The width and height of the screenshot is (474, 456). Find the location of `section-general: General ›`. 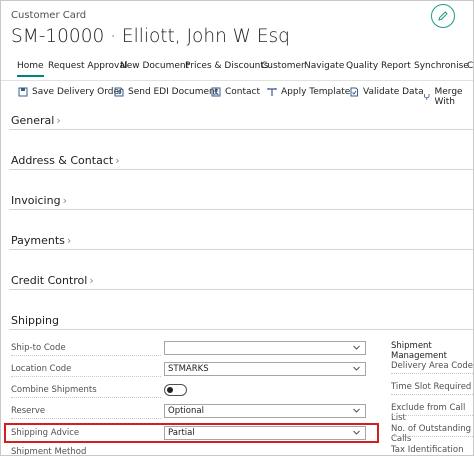

section-general: General › is located at coordinates (36, 120).